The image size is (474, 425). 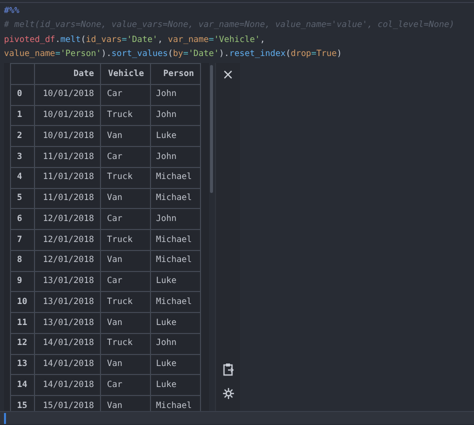 I want to click on row-index: 11, so click(x=22, y=323).